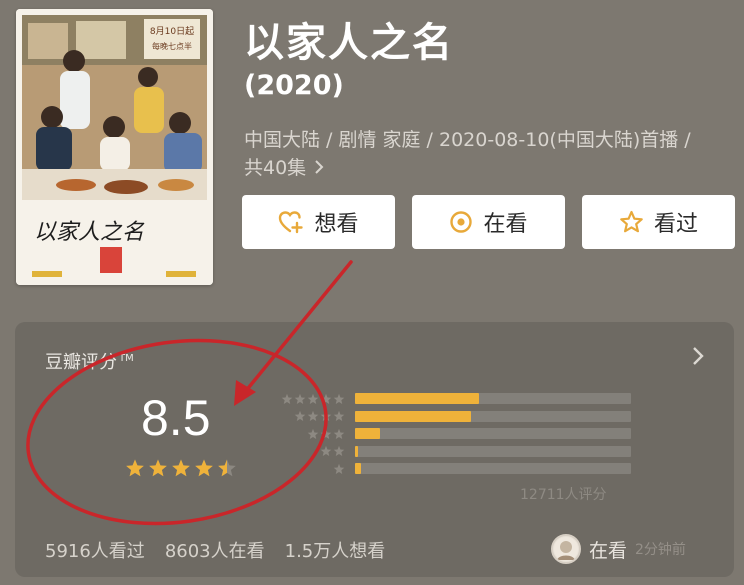  What do you see at coordinates (126, 358) in the screenshot?
I see `rating-trademark: TM` at bounding box center [126, 358].